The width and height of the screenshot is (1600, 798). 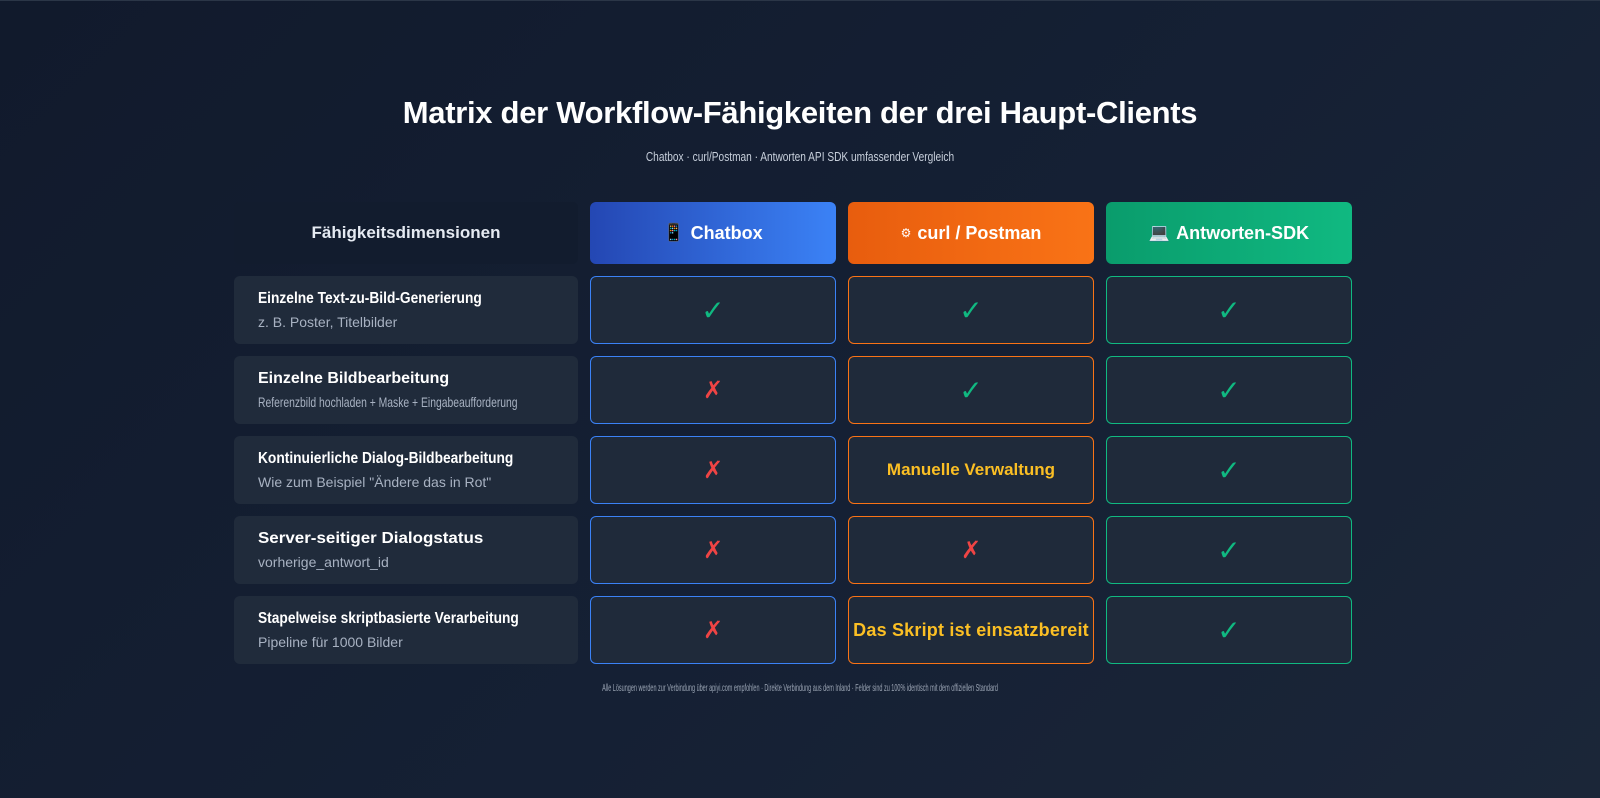 I want to click on header-chatbox: 📱 Chatbox, so click(x=713, y=233).